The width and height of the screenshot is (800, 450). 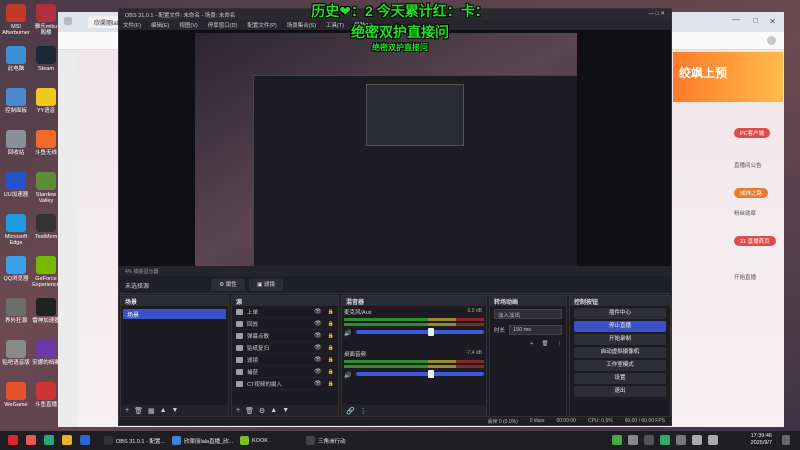 I want to click on control-button: 开始录制, so click(x=620, y=339).